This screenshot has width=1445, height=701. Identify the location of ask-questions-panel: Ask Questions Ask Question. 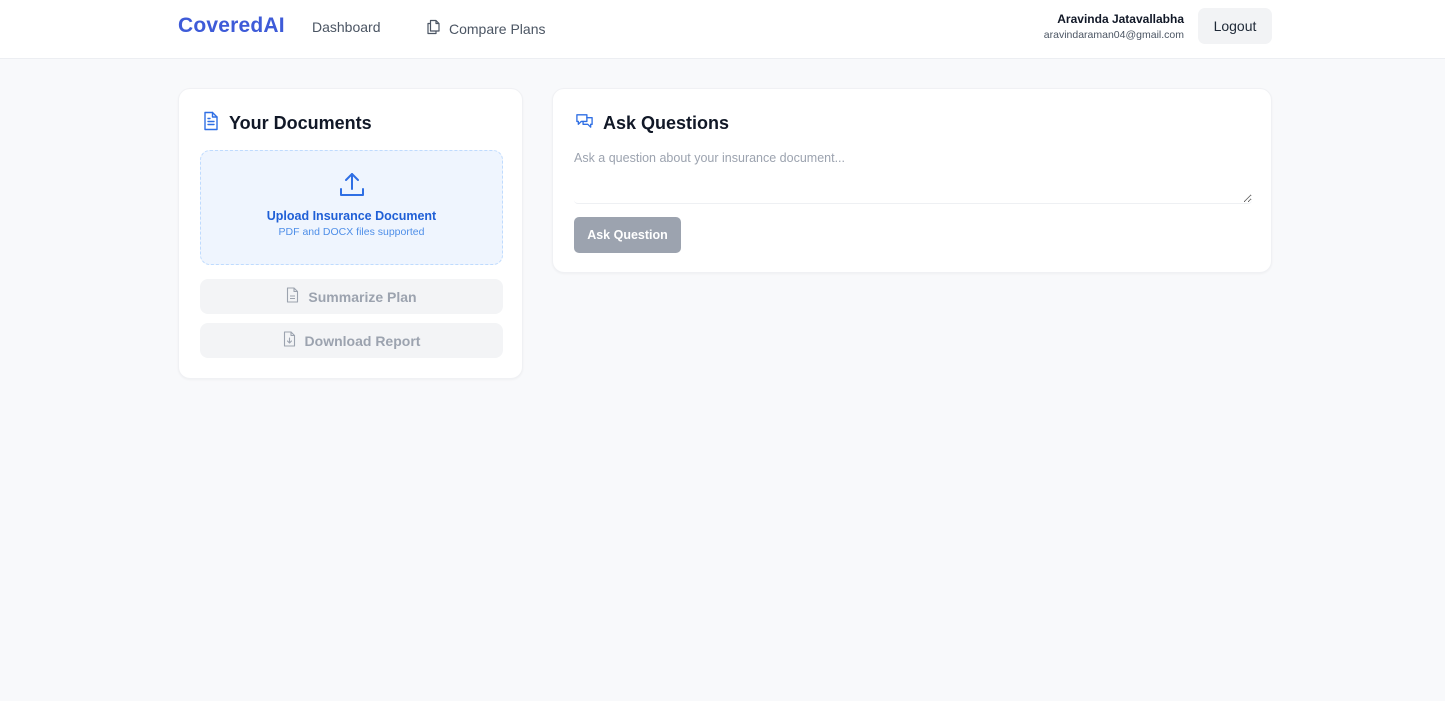
(912, 180).